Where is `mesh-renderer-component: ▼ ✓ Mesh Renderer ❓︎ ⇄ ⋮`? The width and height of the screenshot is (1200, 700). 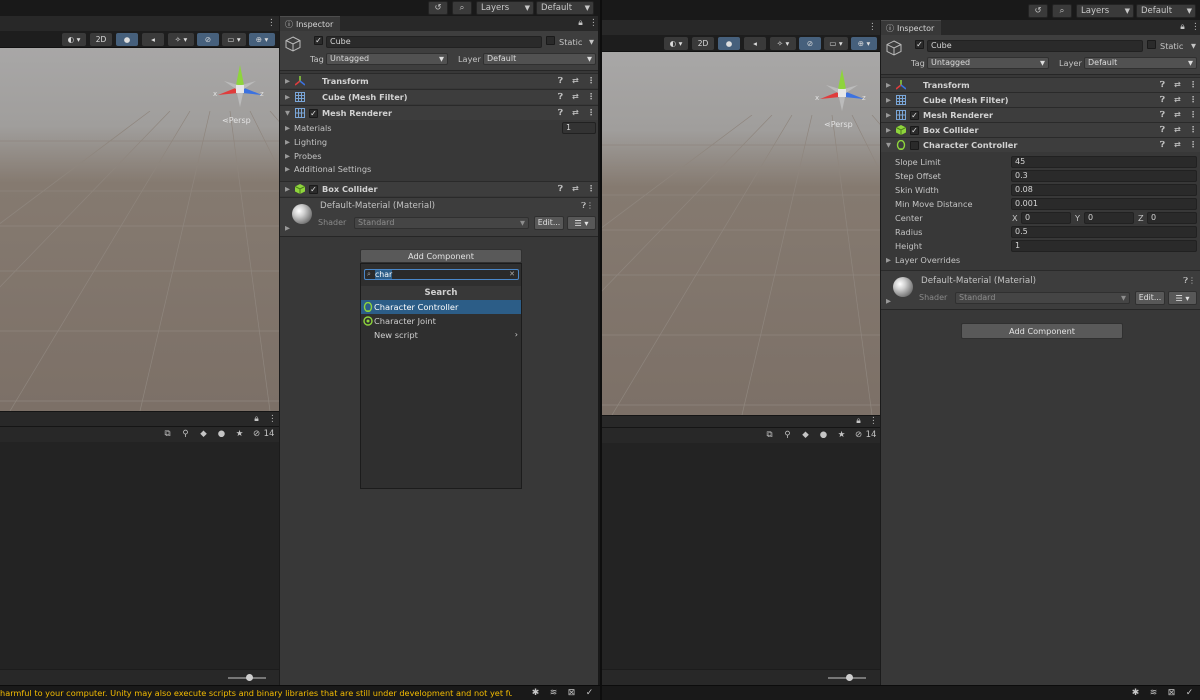
mesh-renderer-component: ▼ ✓ Mesh Renderer ❓︎ ⇄ ⋮ is located at coordinates (439, 112).